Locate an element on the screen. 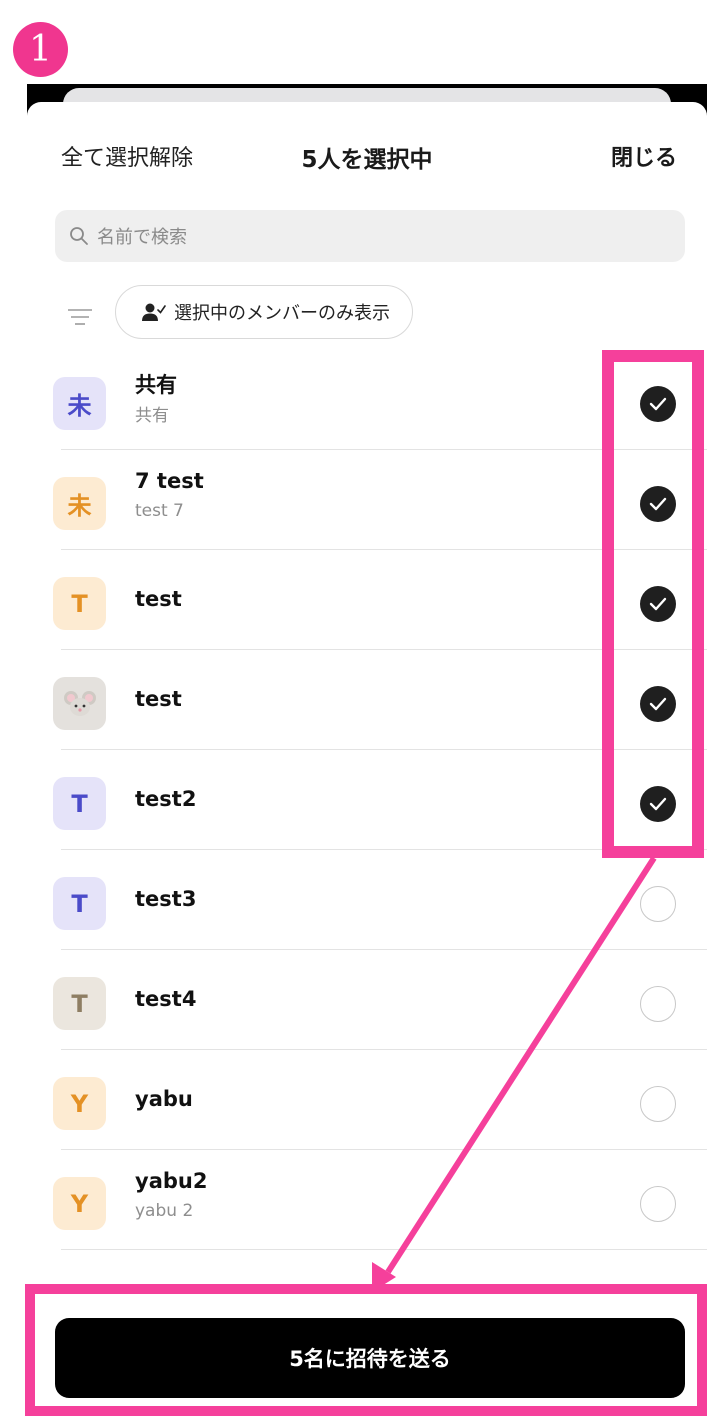 This screenshot has height=1419, width=707. search-icon is located at coordinates (79, 236).